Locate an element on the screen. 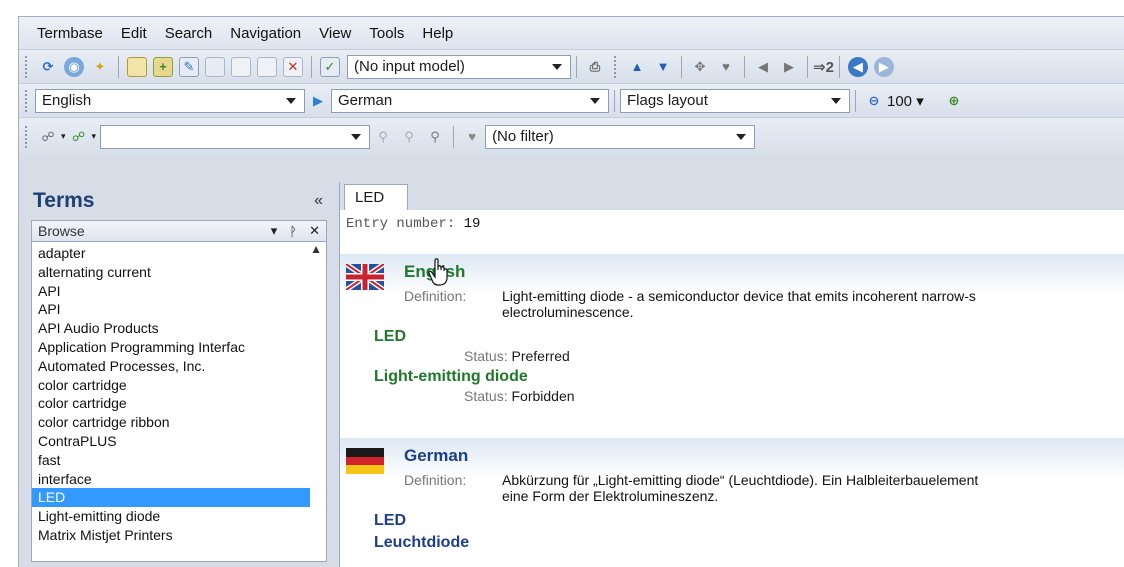 The height and width of the screenshot is (567, 1124). search-icon: ⚲ is located at coordinates (383, 137).